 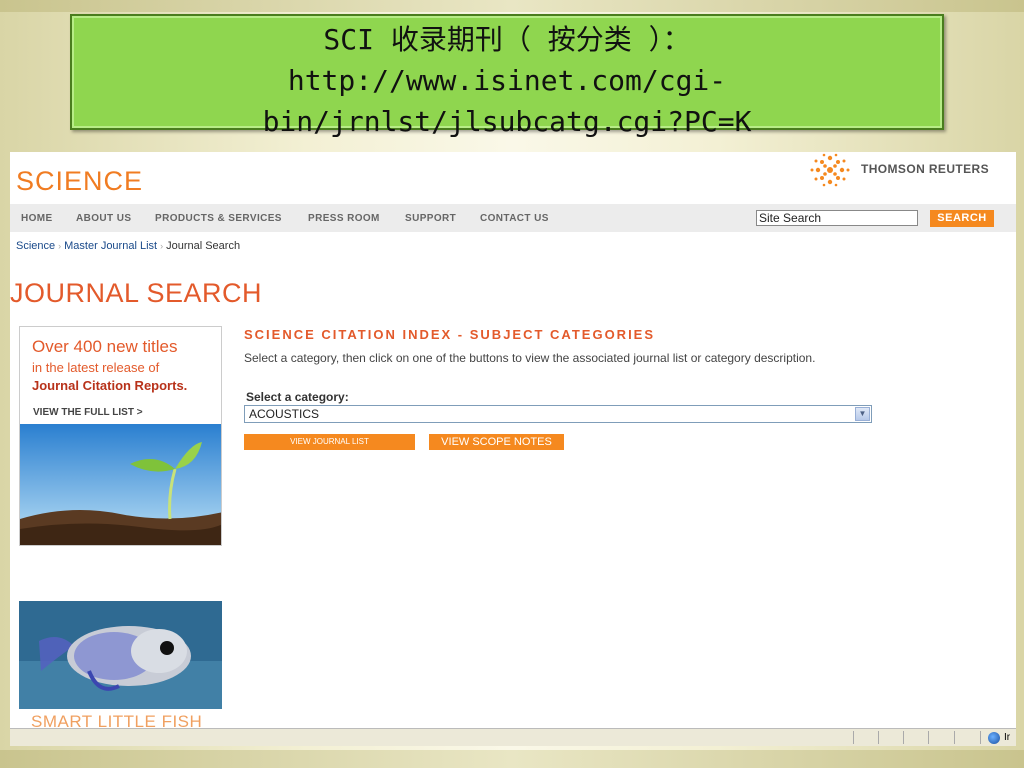 I want to click on site-search-input, so click(x=837, y=218).